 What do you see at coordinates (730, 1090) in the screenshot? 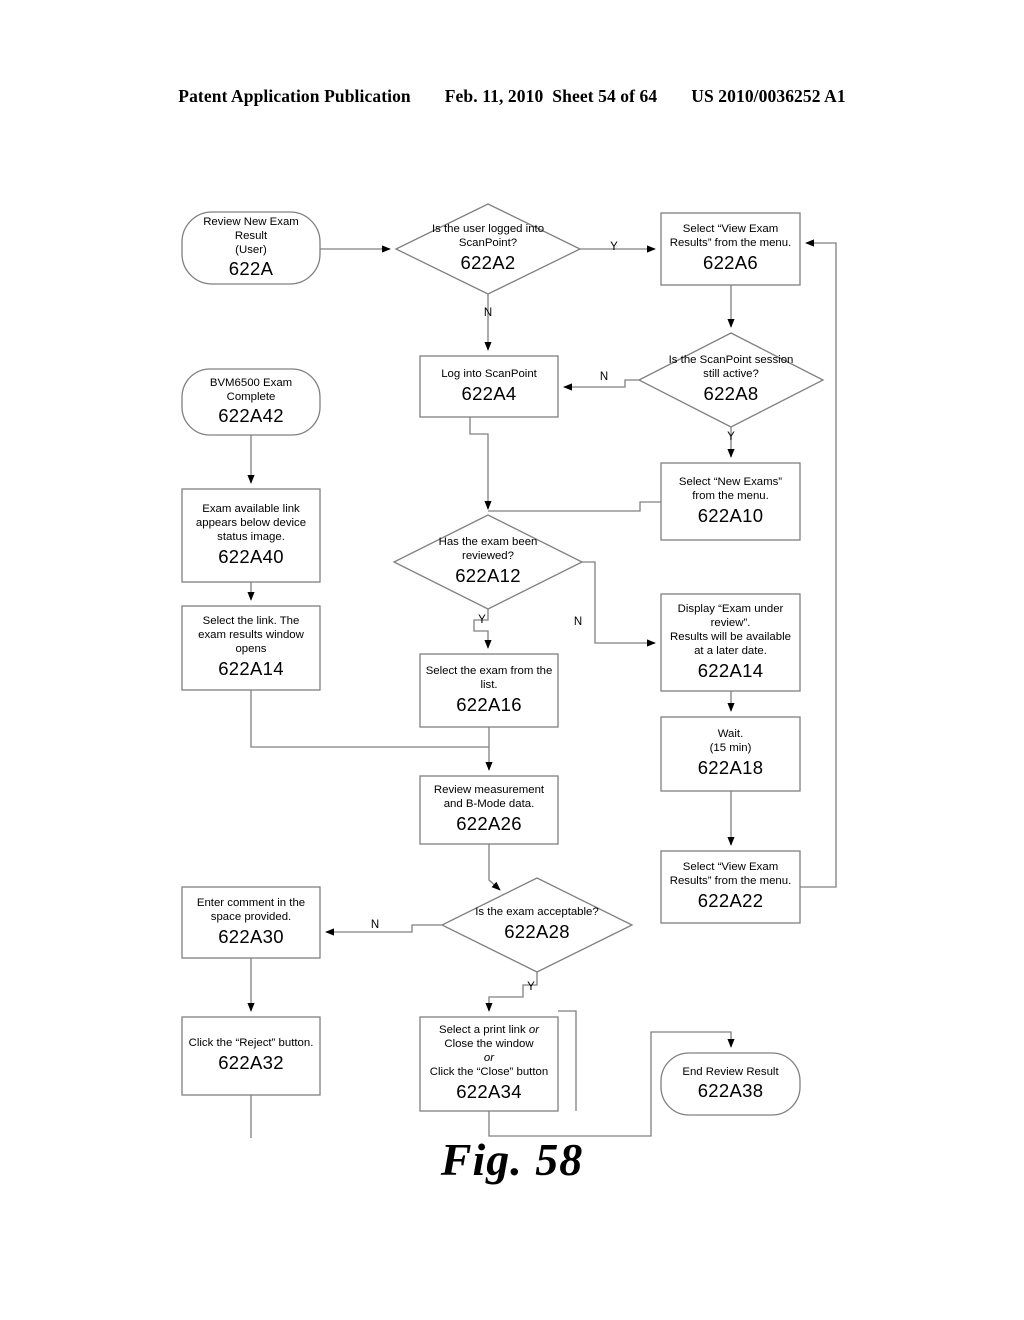
I see `node-622A38-ref: 622A38` at bounding box center [730, 1090].